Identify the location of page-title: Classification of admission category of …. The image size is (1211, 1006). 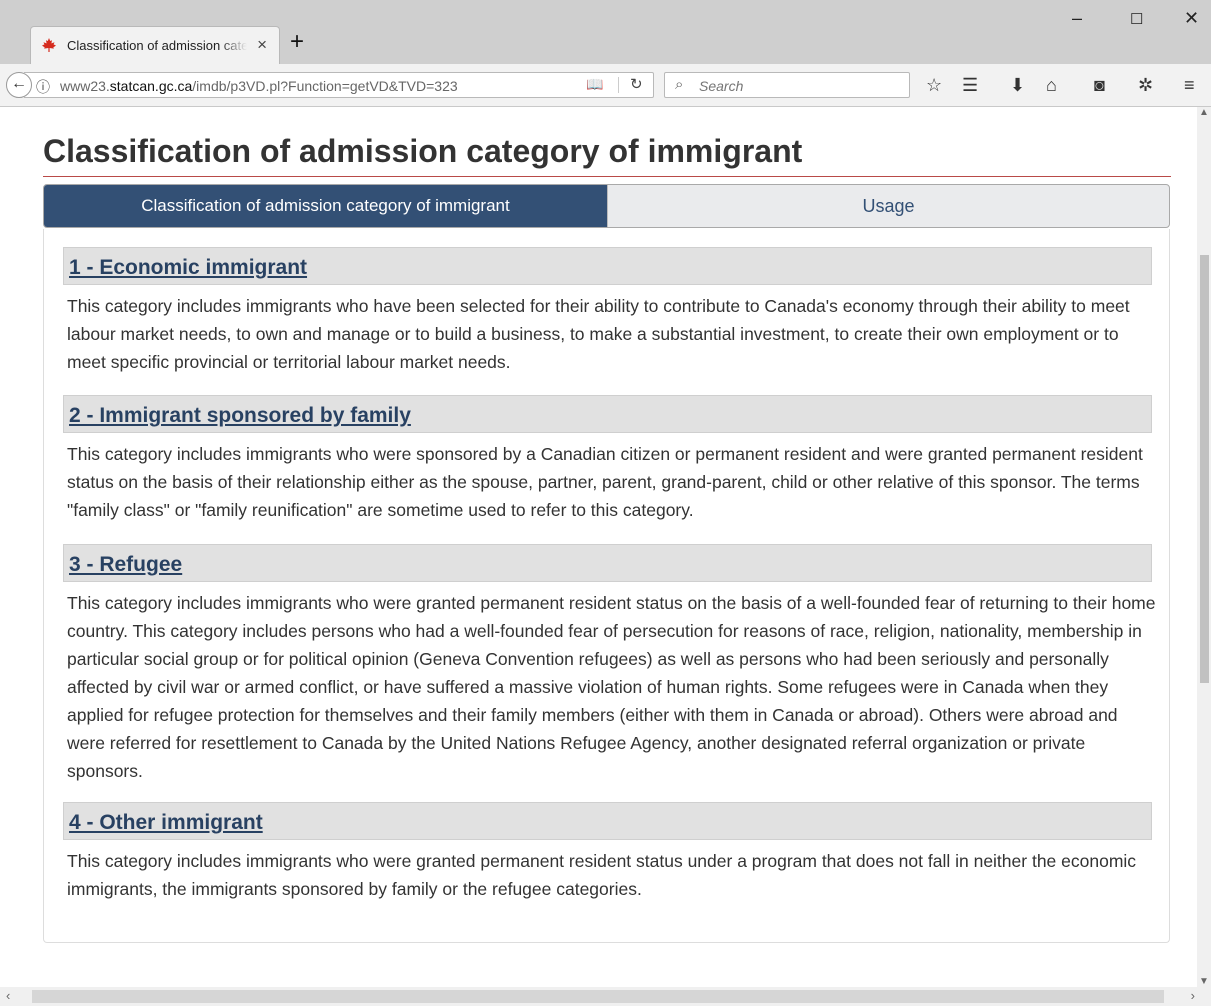
(423, 151).